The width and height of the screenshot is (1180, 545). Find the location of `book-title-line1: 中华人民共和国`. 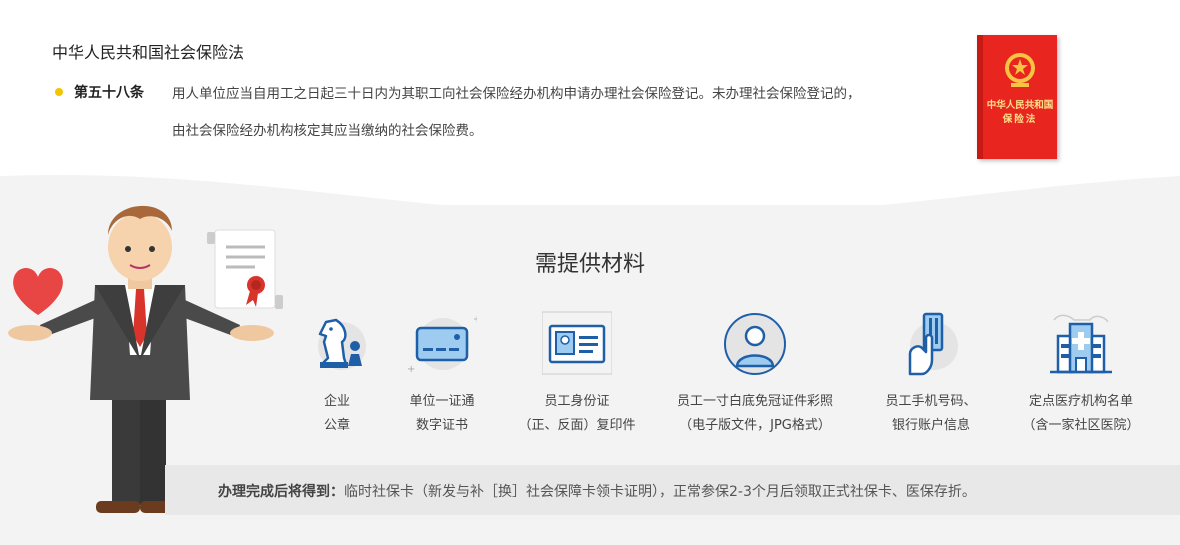

book-title-line1: 中华人民共和国 is located at coordinates (1020, 105).